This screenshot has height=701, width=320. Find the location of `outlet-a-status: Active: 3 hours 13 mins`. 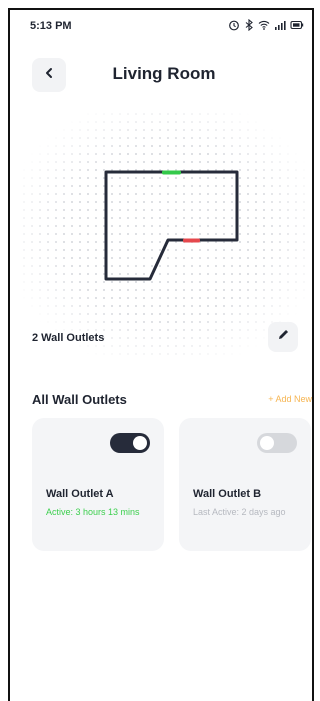

outlet-a-status: Active: 3 hours 13 mins is located at coordinates (93, 512).